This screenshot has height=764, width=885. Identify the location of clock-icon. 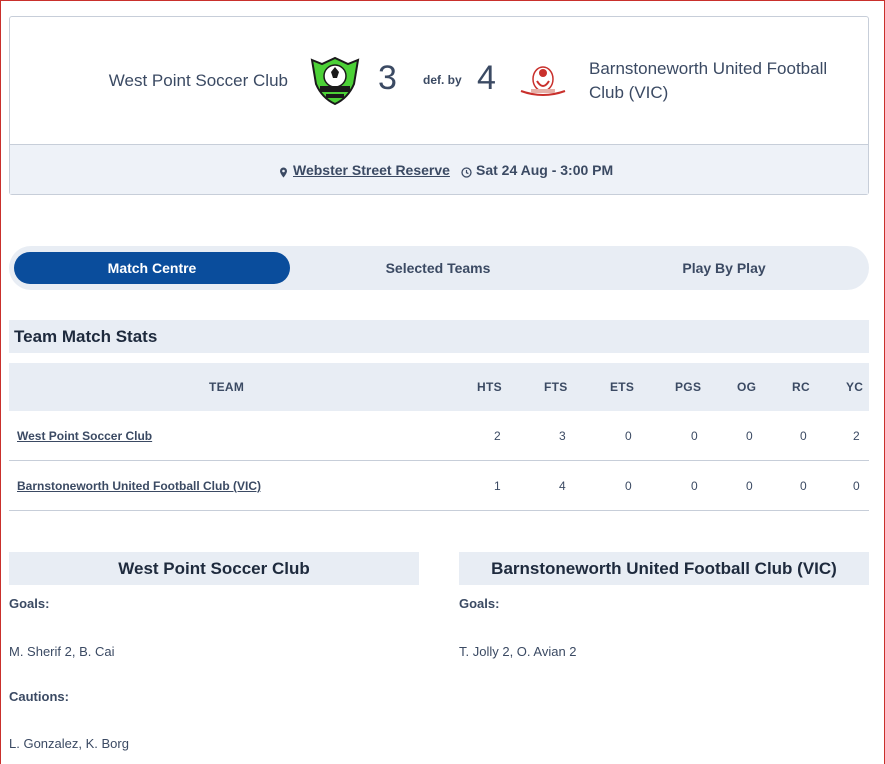
(466, 171).